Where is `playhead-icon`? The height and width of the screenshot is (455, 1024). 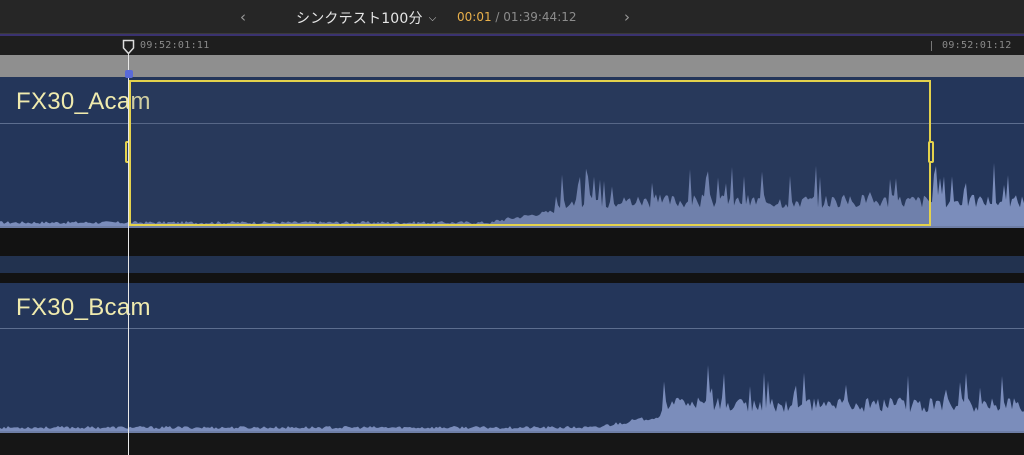
playhead-icon is located at coordinates (128, 47).